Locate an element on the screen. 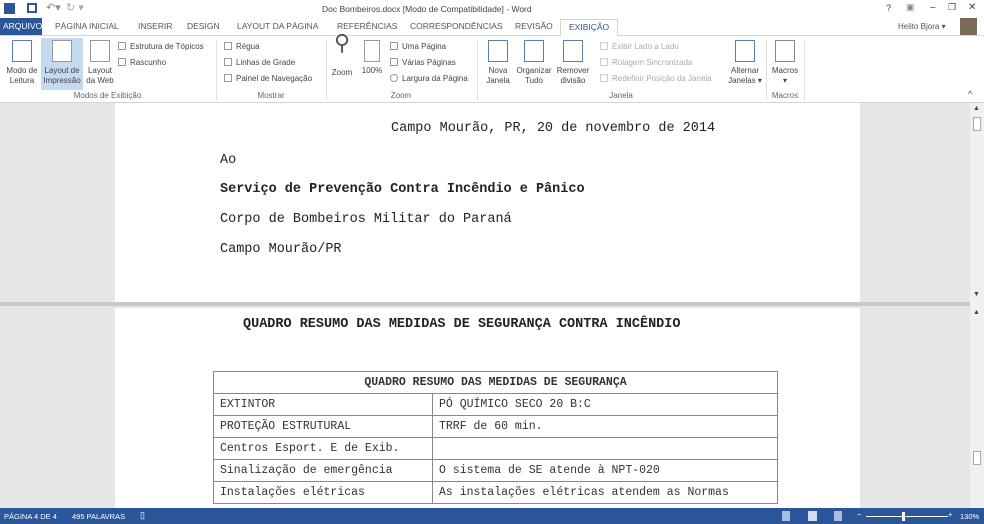 Image resolution: width=984 pixels, height=524 pixels. regua-checkbox: Régua is located at coordinates (242, 46).